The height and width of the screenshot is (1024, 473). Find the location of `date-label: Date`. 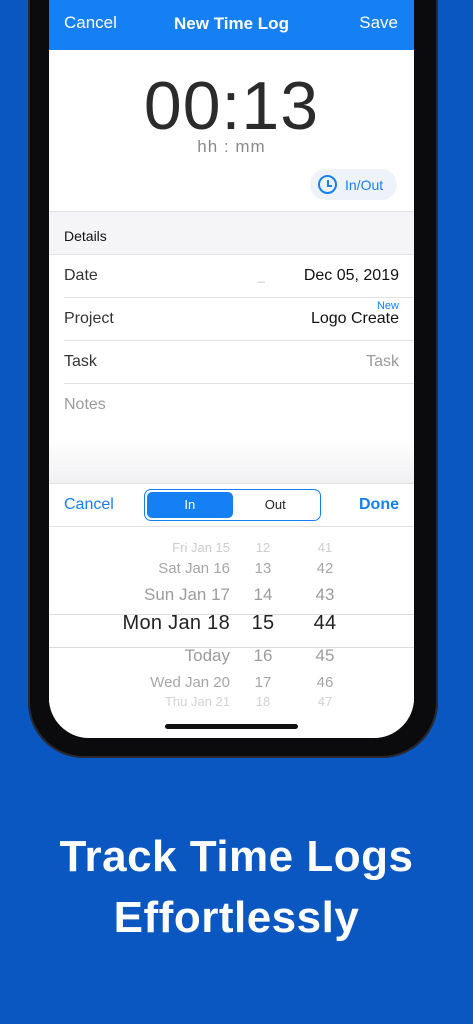

date-label: Date is located at coordinates (81, 275).